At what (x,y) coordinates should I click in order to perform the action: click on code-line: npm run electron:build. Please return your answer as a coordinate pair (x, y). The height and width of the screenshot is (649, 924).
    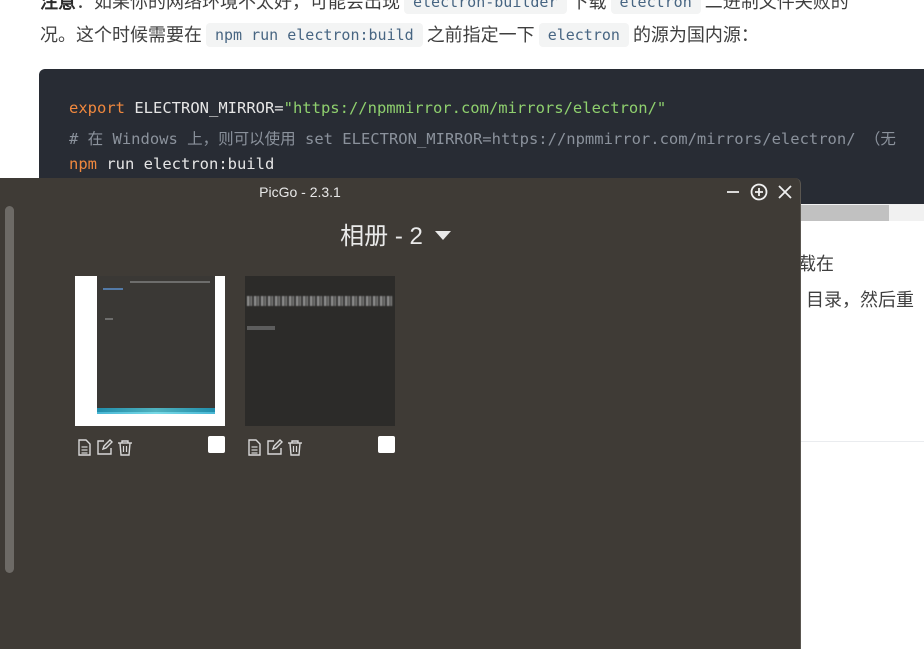
    Looking at the image, I should click on (172, 164).